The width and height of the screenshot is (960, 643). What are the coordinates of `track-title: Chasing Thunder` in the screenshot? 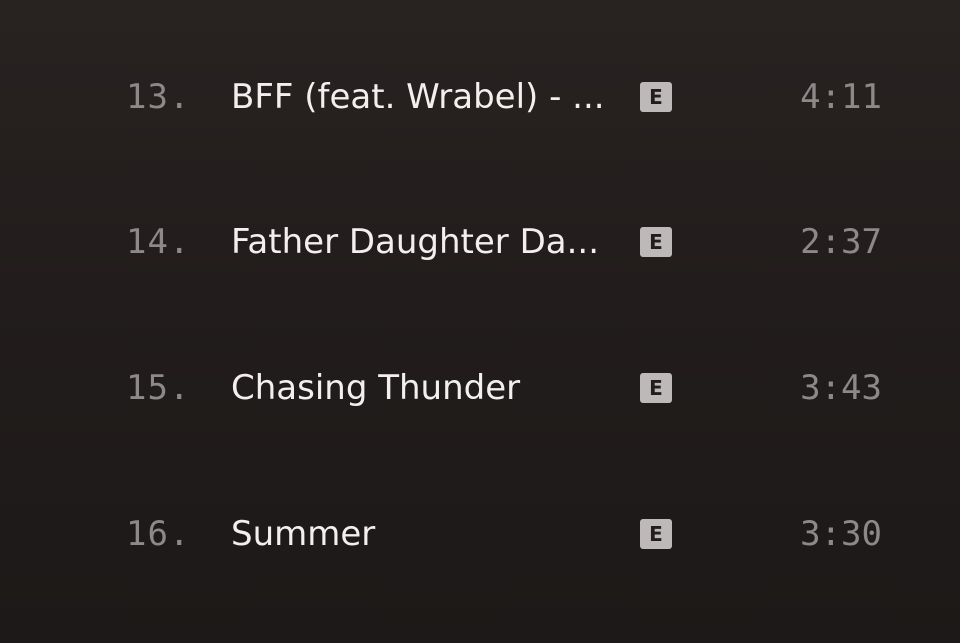 It's located at (376, 387).